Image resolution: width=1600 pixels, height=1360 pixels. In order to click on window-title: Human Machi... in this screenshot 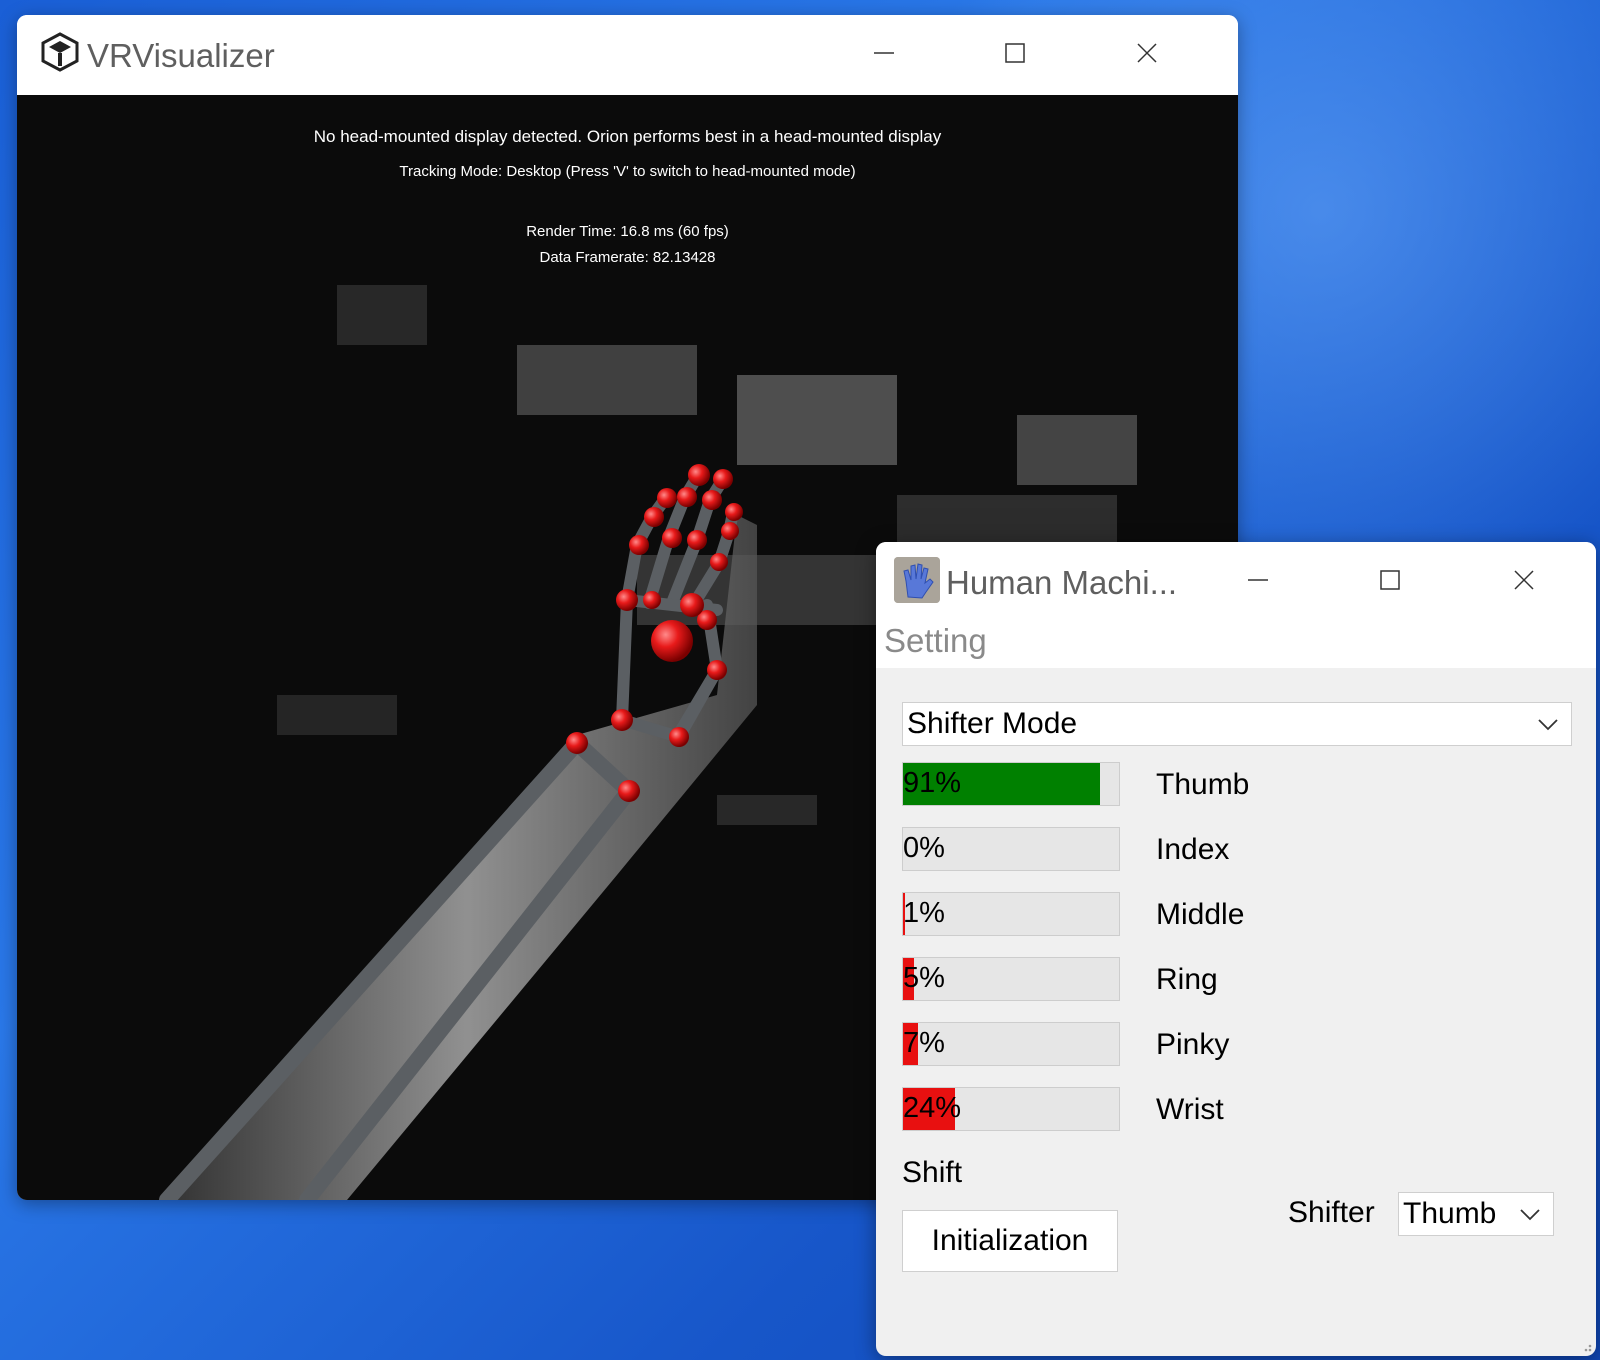, I will do `click(1062, 582)`.